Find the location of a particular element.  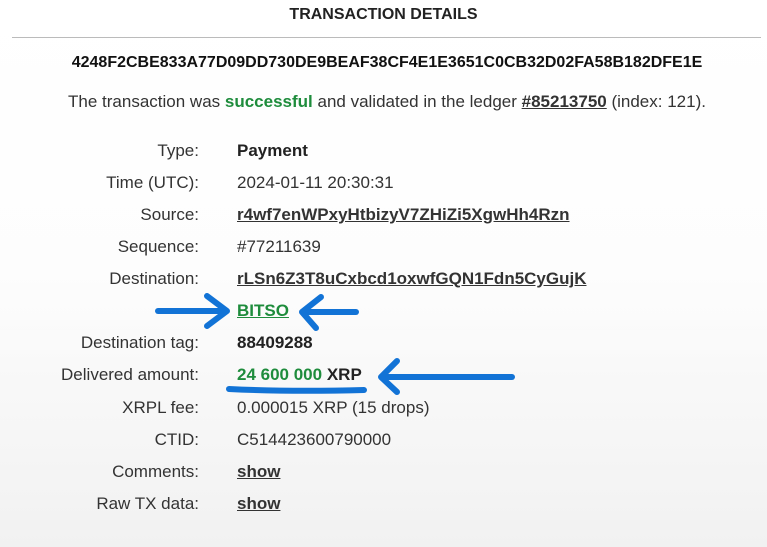

arrow-right-icon is located at coordinates (192, 311).